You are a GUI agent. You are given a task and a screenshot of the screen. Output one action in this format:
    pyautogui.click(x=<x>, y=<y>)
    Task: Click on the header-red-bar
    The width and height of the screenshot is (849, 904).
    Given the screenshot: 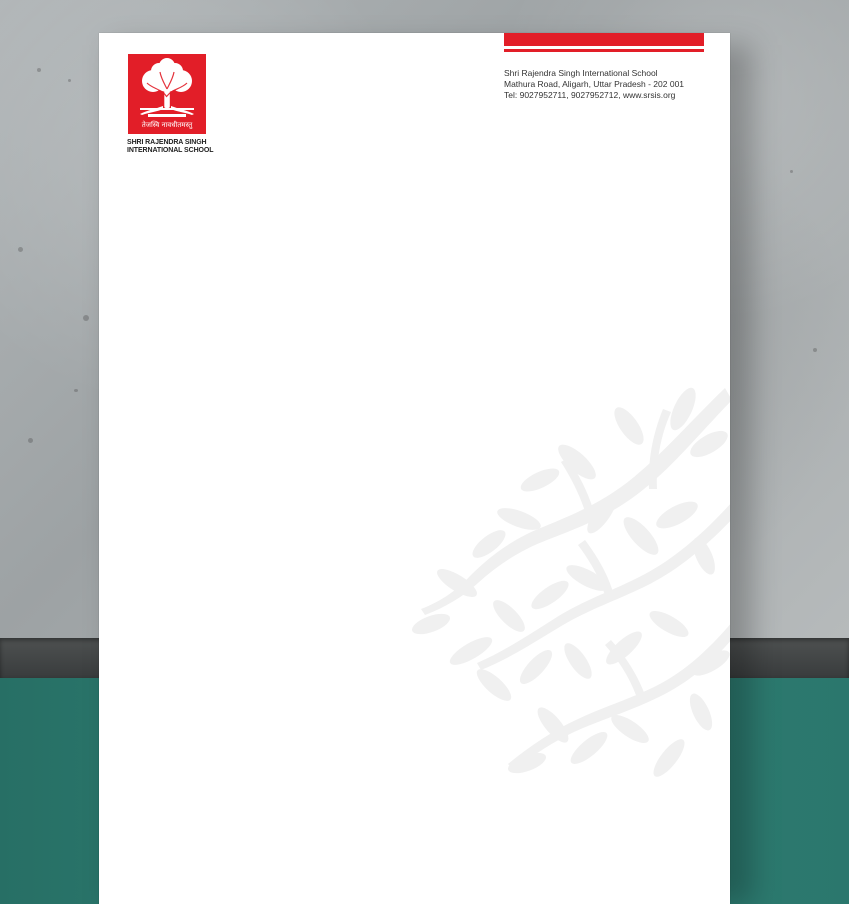 What is the action you would take?
    pyautogui.click(x=604, y=39)
    